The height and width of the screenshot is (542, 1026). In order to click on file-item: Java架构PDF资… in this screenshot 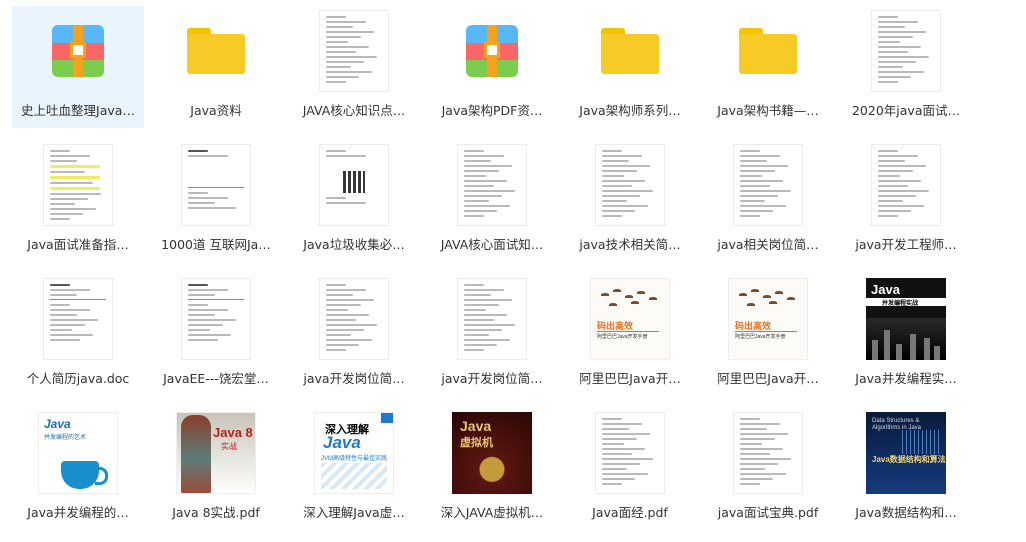, I will do `click(492, 67)`.